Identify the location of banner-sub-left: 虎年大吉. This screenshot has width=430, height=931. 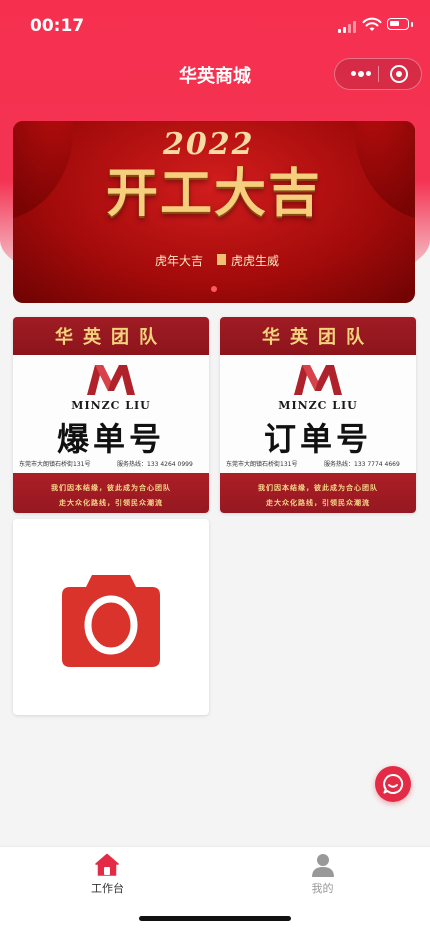
(179, 261).